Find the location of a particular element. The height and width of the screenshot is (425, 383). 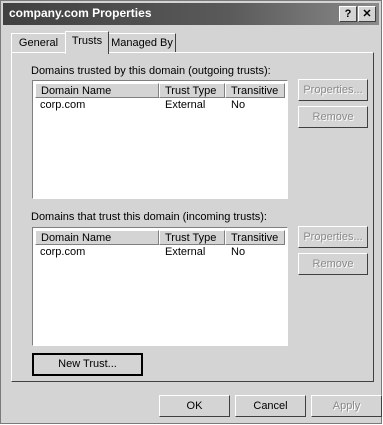

close-icon: ✕ is located at coordinates (367, 14).